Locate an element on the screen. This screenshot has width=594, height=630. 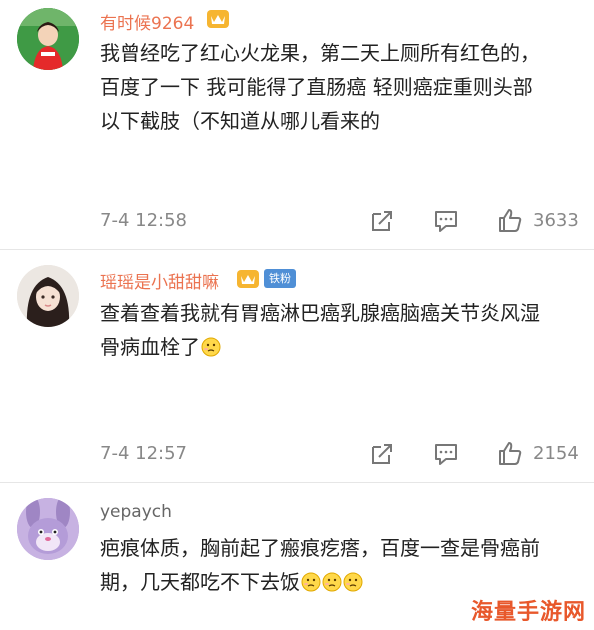
comment-line: 百度了一下 我可能得了直肠癌 轻则癌症重则头部 is located at coordinates (316, 87).